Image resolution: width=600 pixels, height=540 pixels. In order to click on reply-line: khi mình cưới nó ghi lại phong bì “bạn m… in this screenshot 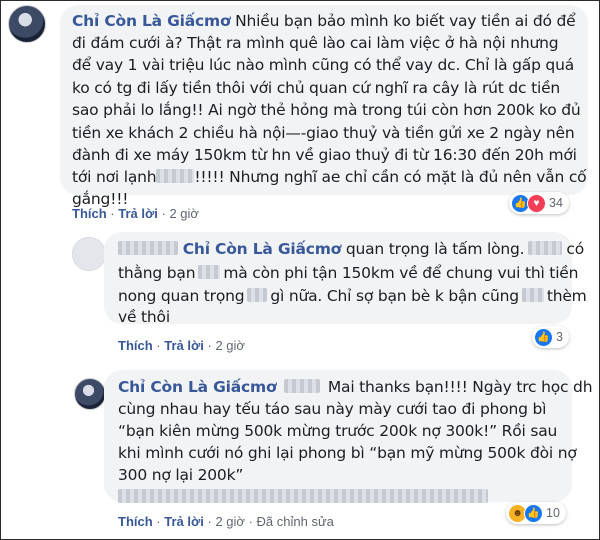, I will do `click(347, 453)`.